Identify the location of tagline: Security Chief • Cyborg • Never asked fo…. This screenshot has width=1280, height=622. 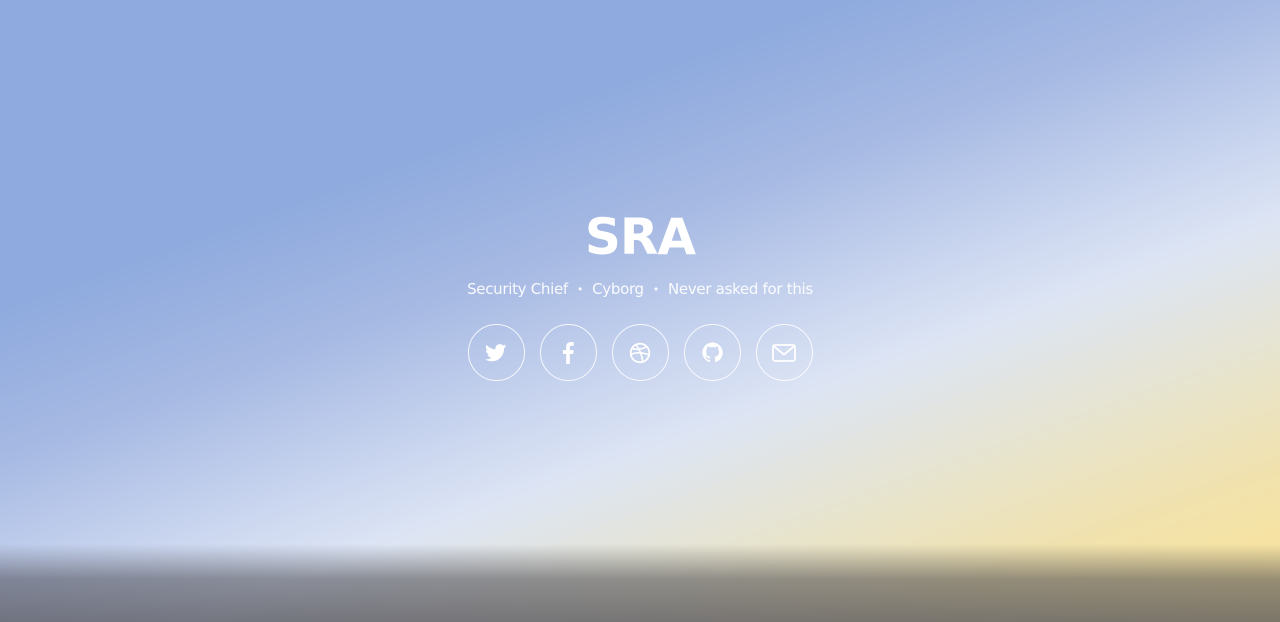
(640, 289).